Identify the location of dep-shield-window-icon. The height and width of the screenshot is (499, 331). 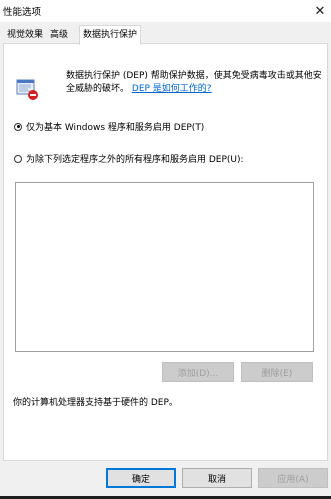
(28, 90).